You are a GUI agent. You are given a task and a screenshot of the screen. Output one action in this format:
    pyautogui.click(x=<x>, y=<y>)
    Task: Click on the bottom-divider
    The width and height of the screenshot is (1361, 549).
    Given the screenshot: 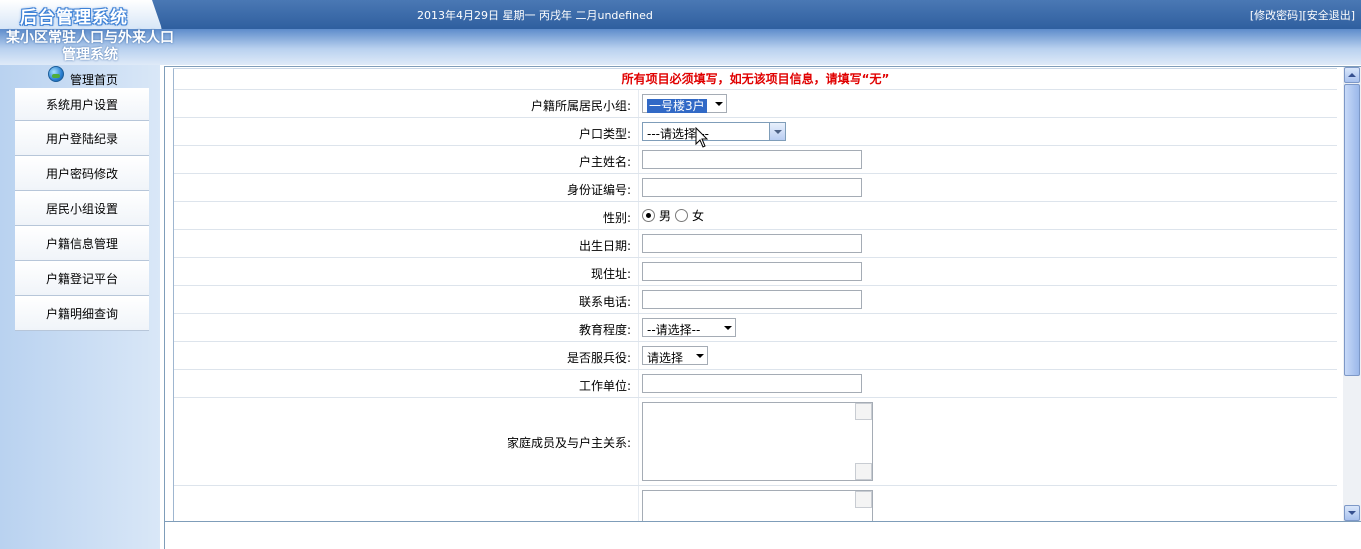 What is the action you would take?
    pyautogui.click(x=763, y=521)
    